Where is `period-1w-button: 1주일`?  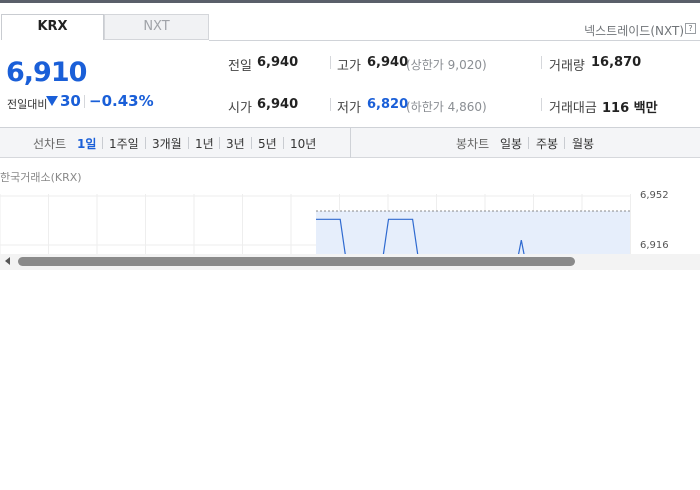 period-1w-button: 1주일 is located at coordinates (124, 143).